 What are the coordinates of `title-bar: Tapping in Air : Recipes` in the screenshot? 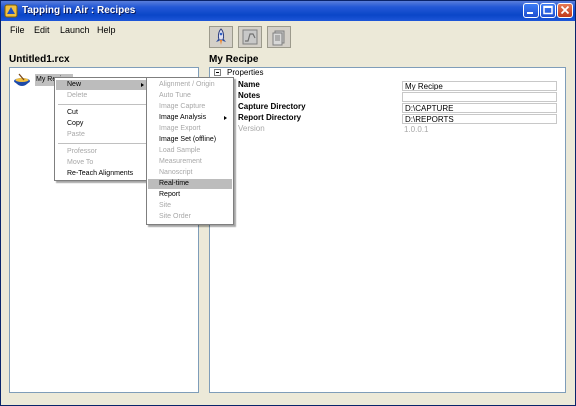 It's located at (288, 11).